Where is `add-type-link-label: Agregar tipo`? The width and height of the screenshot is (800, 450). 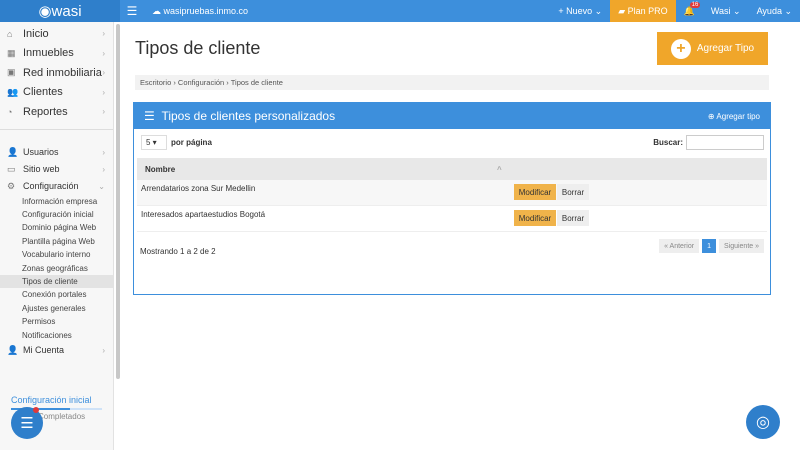 add-type-link-label: Agregar tipo is located at coordinates (738, 116).